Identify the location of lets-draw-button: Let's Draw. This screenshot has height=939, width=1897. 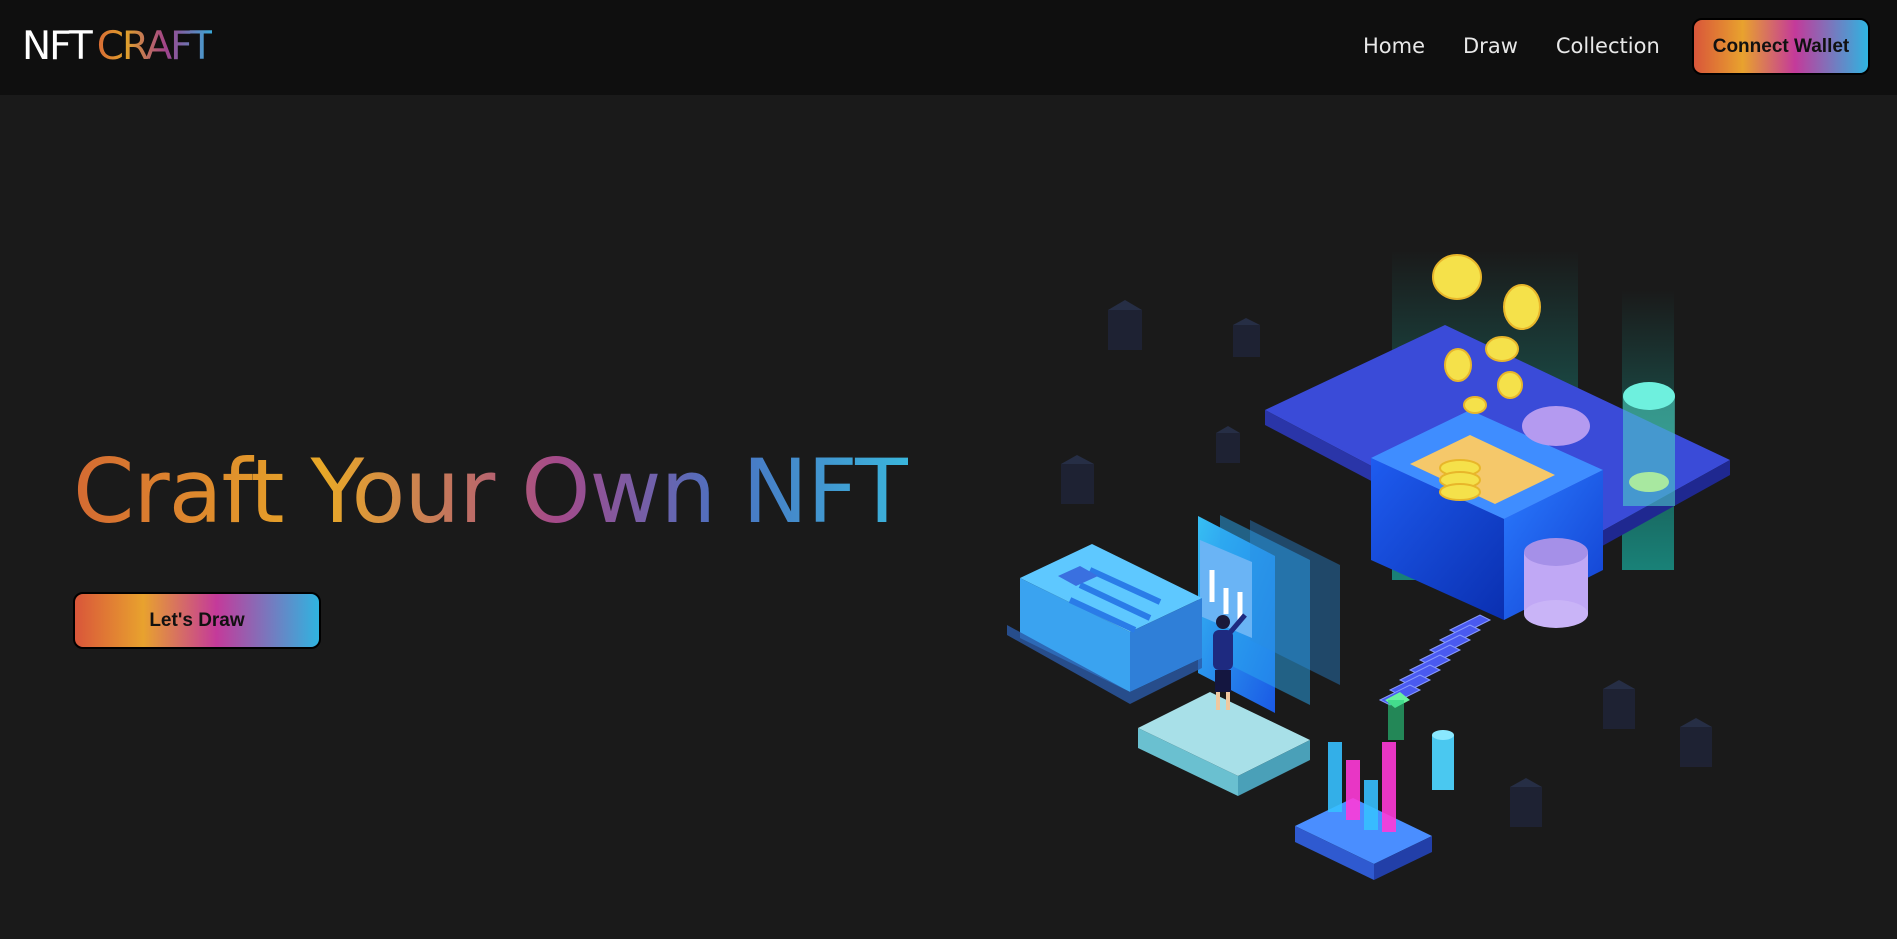
(197, 620).